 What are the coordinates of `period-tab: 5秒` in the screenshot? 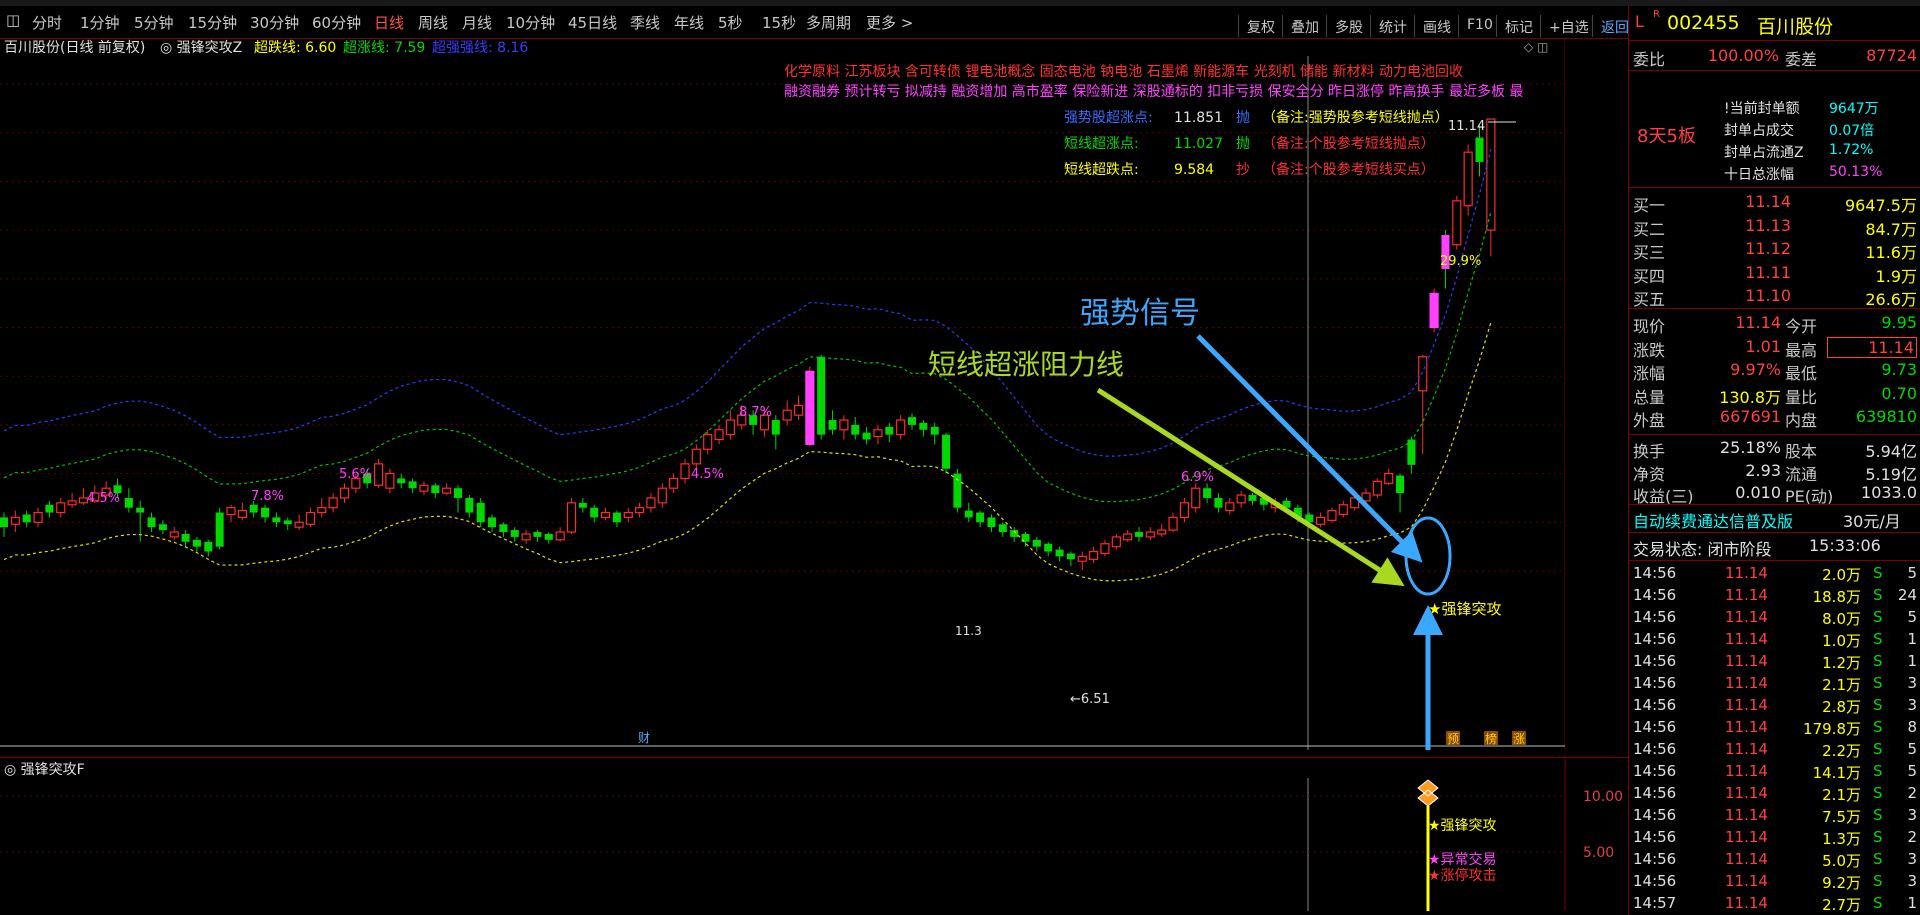 It's located at (730, 22).